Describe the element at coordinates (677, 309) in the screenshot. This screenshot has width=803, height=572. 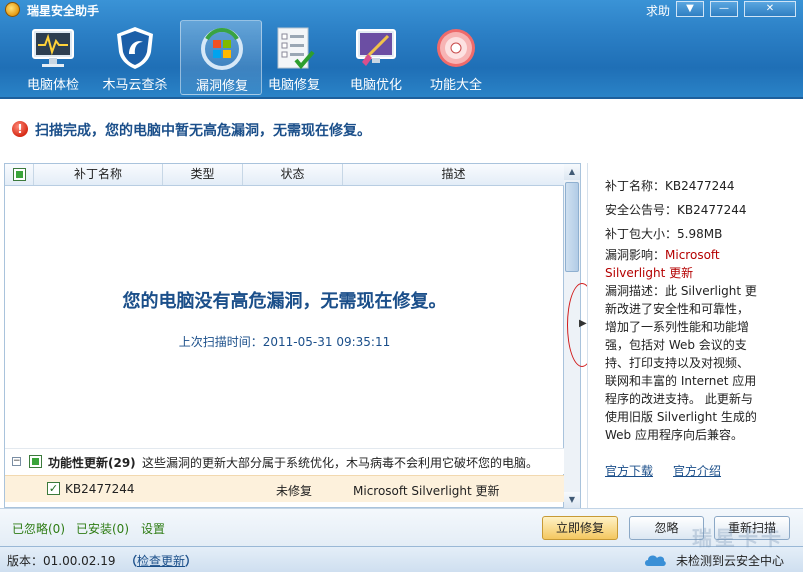
I see `detail-description-line: 新改进了安全性和可靠性，` at that location.